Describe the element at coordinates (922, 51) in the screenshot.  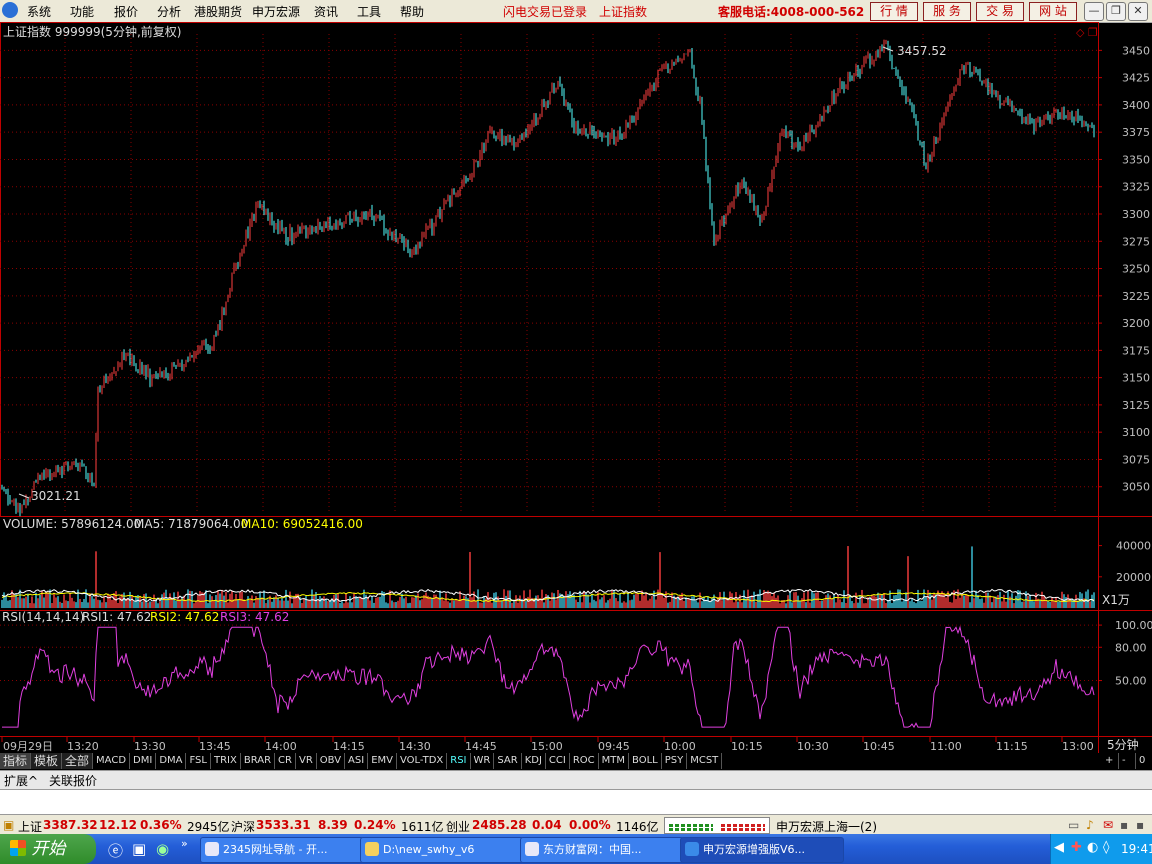
I see `high-label: 3457.52` at that location.